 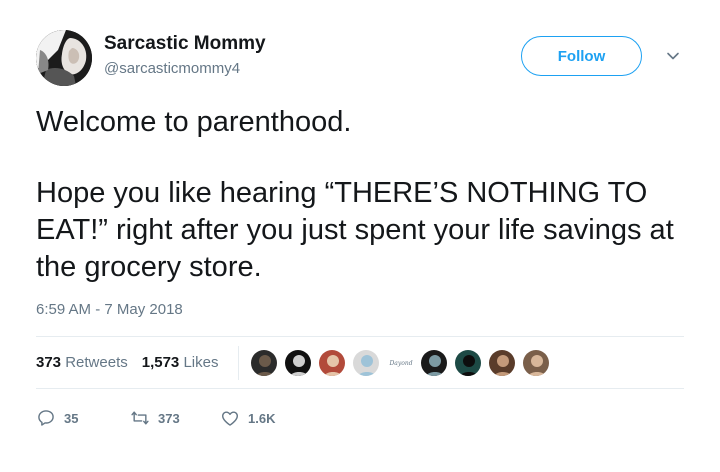 I want to click on stats-separator, so click(x=238, y=363).